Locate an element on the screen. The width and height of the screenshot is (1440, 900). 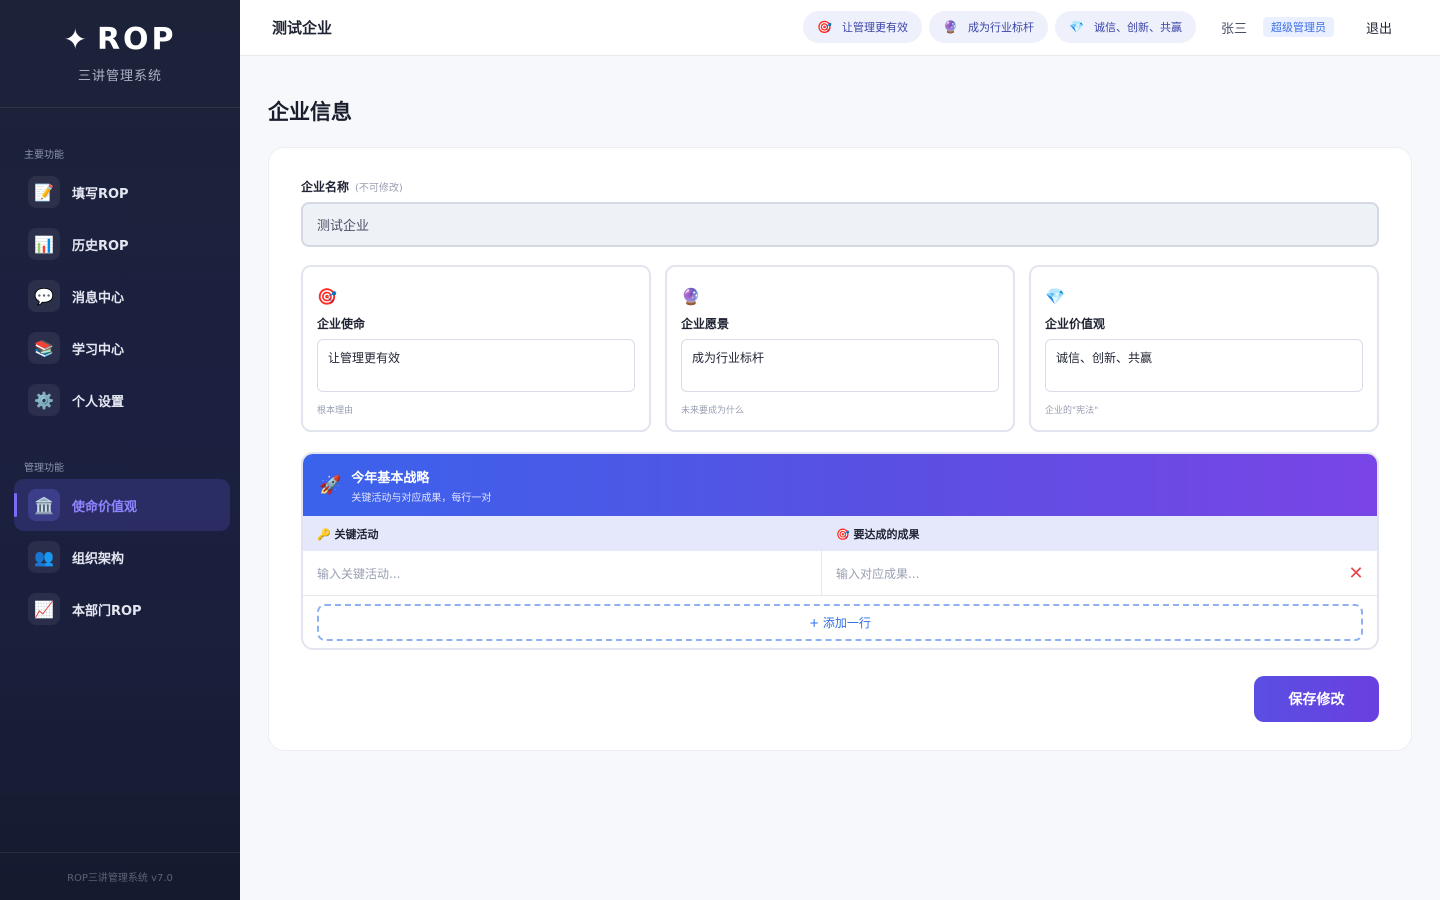
section-title-main: 主要功能 is located at coordinates (44, 155).